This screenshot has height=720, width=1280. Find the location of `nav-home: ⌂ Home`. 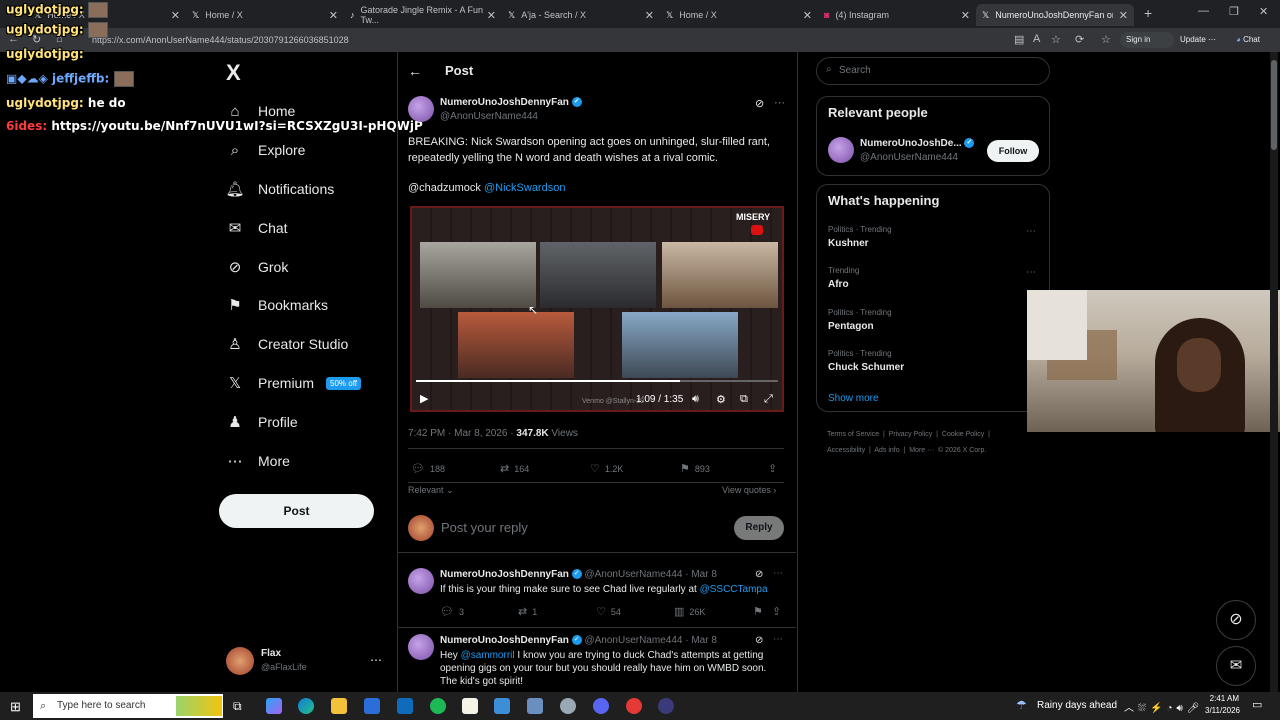

nav-home: ⌂ Home is located at coordinates (260, 111).